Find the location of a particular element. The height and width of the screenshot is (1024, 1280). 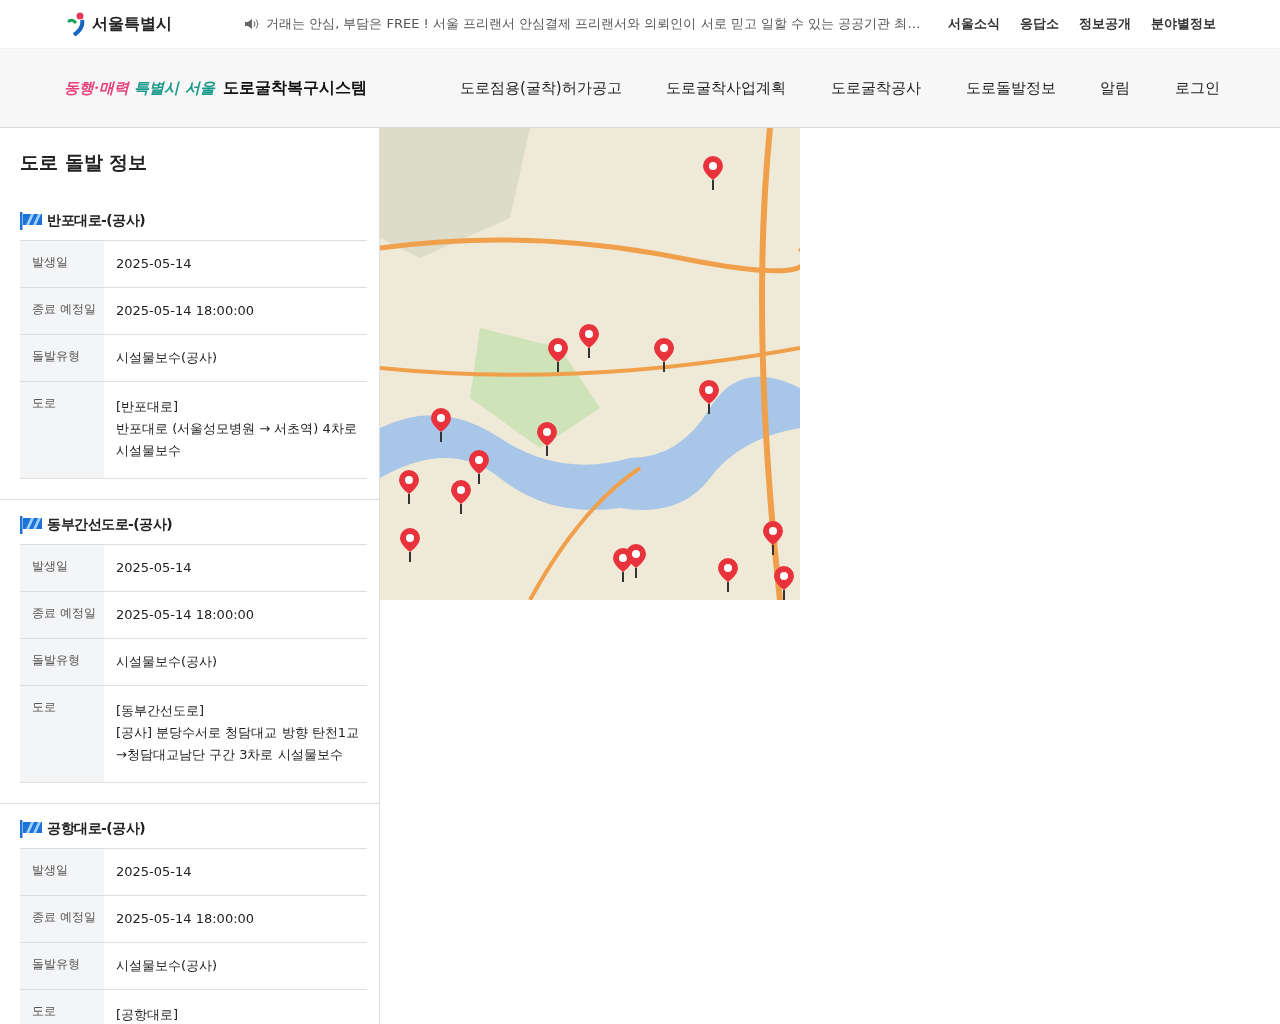

nav-link: 도로돌발정보 is located at coordinates (1010, 88).